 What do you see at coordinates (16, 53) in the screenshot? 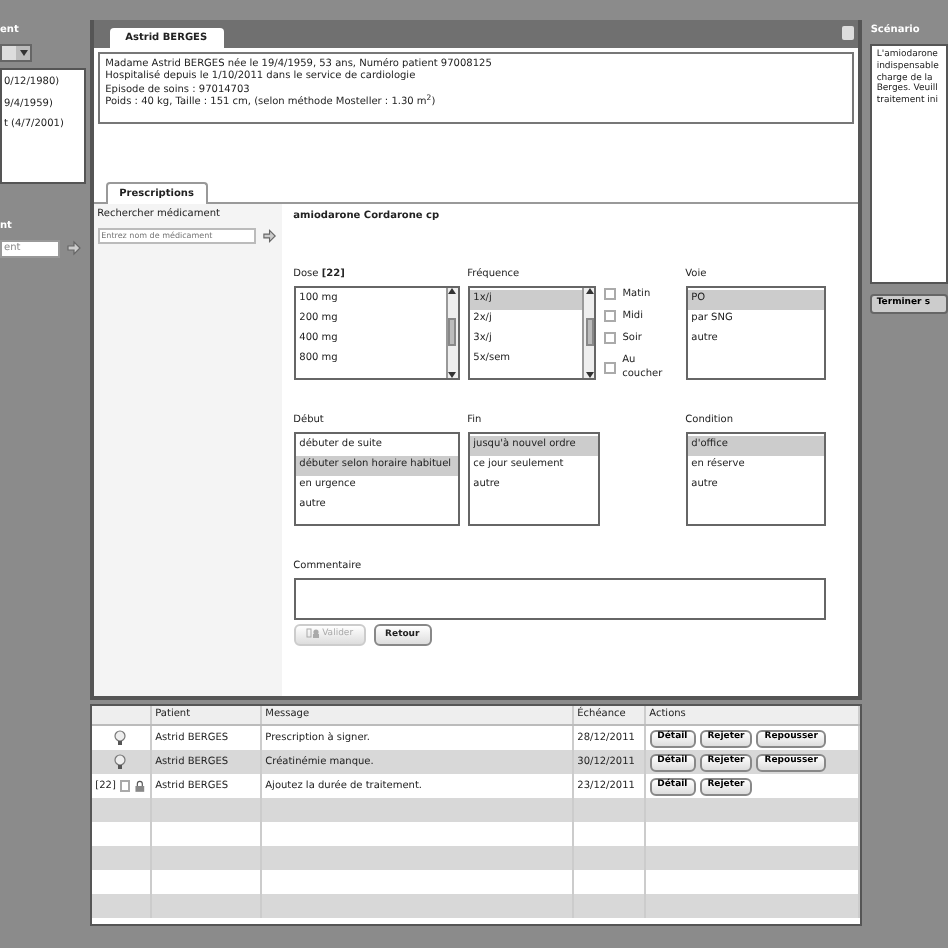
I see `dropdown` at bounding box center [16, 53].